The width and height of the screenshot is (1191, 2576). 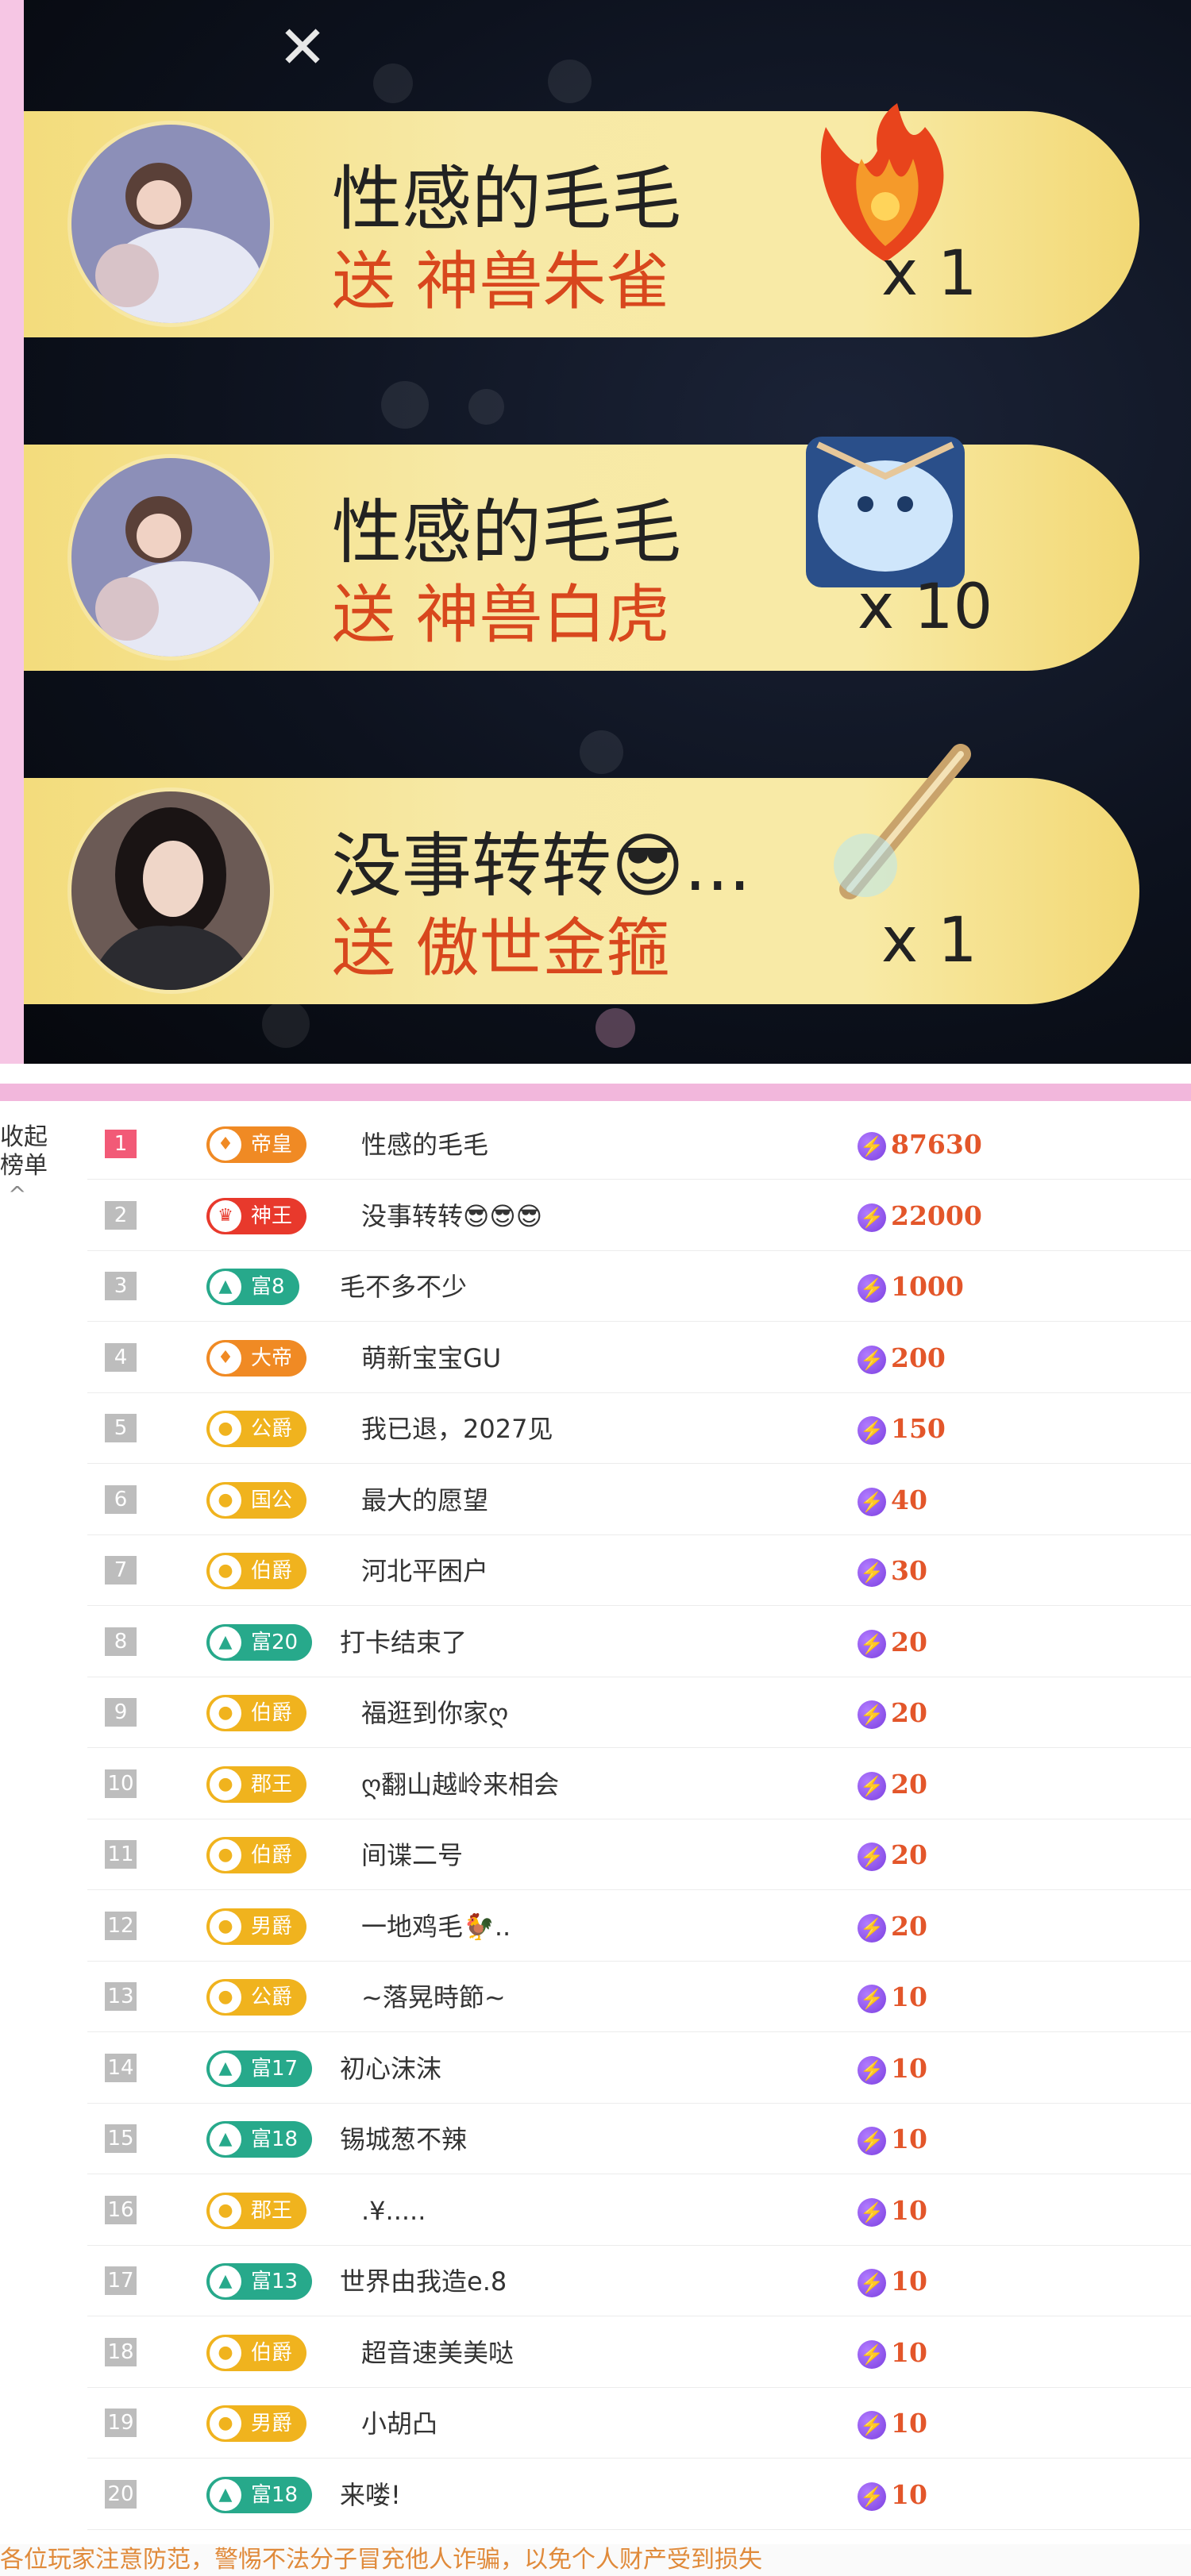 I want to click on leaderboard-row: 10 ● 郡王 ღ翻山越岭来相会 ⚡ 20, so click(x=639, y=1784).